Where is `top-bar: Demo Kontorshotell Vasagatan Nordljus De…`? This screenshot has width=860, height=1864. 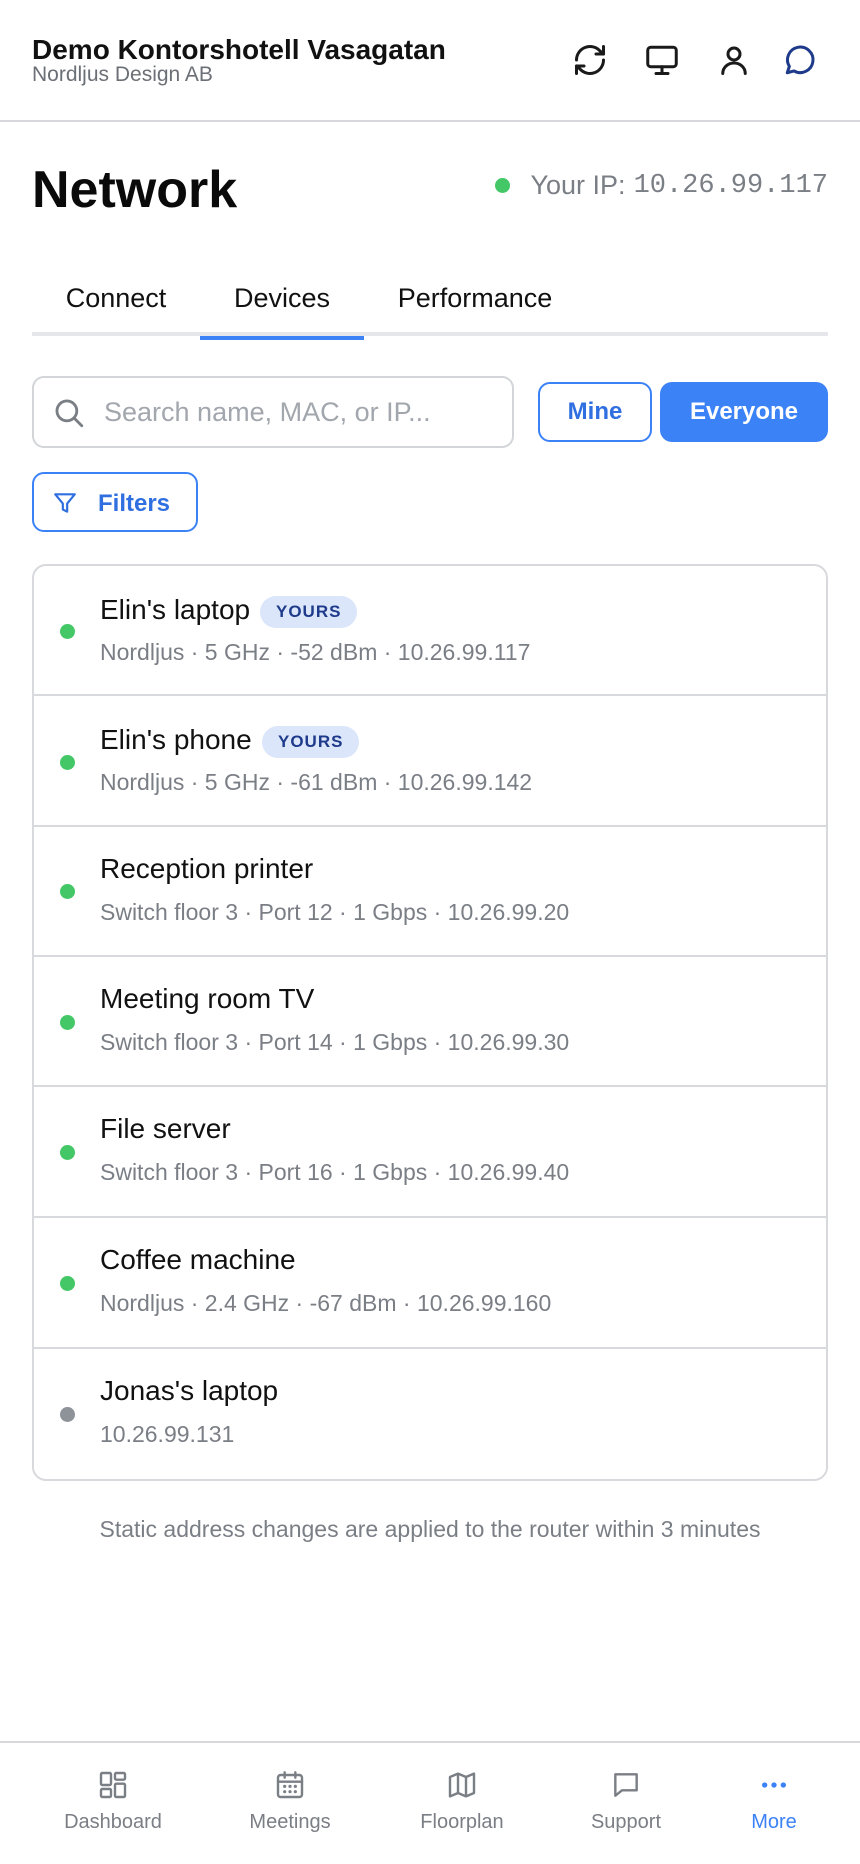
top-bar: Demo Kontorshotell Vasagatan Nordljus De… is located at coordinates (430, 61).